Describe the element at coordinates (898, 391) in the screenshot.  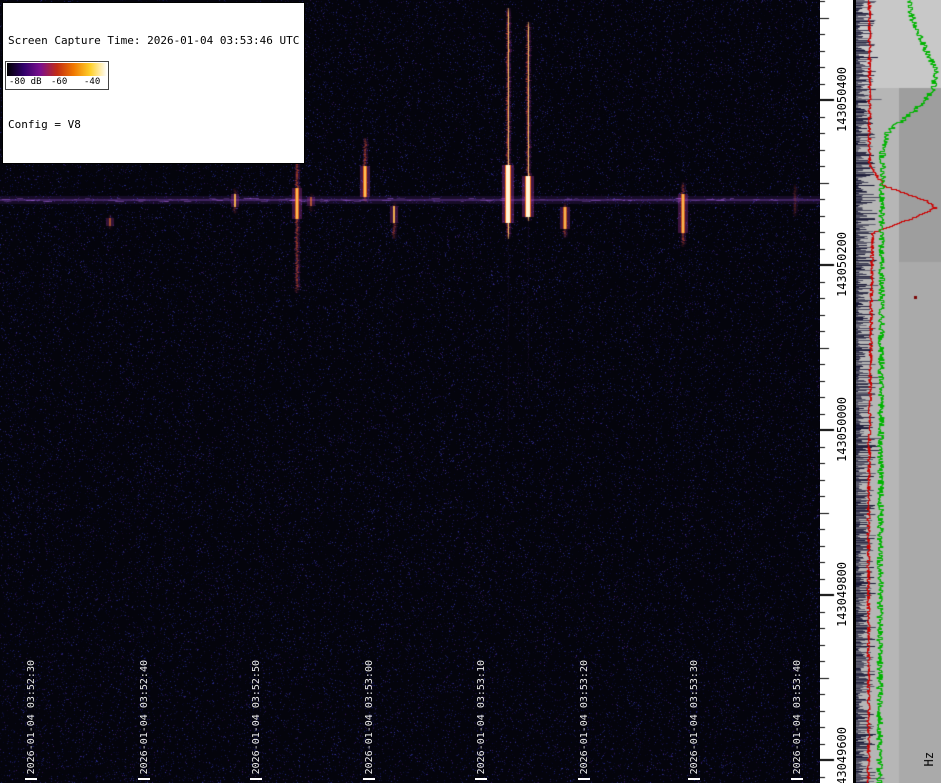
I see `spectrum-graph-panel` at that location.